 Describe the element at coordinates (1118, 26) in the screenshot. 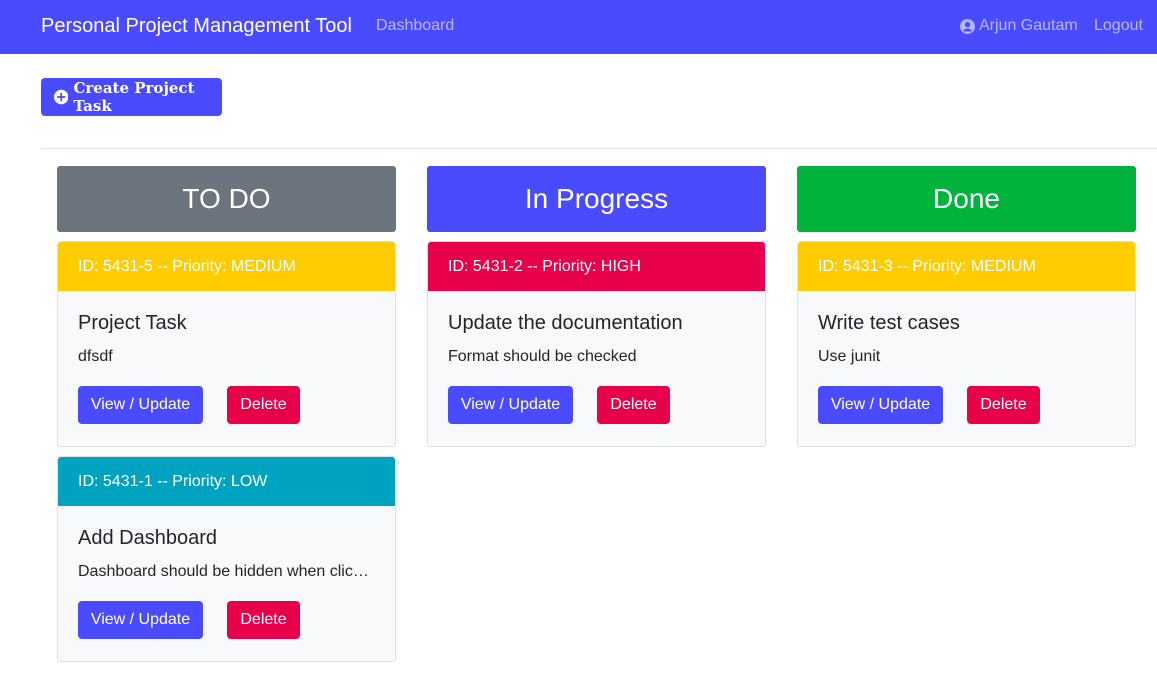

I see `logout-link: Logout` at that location.